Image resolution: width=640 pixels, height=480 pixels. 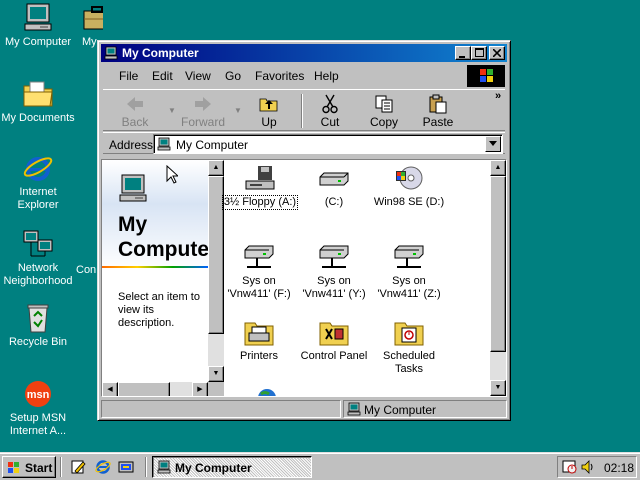 I want to click on scroll-up-button: ▲, so click(x=498, y=168).